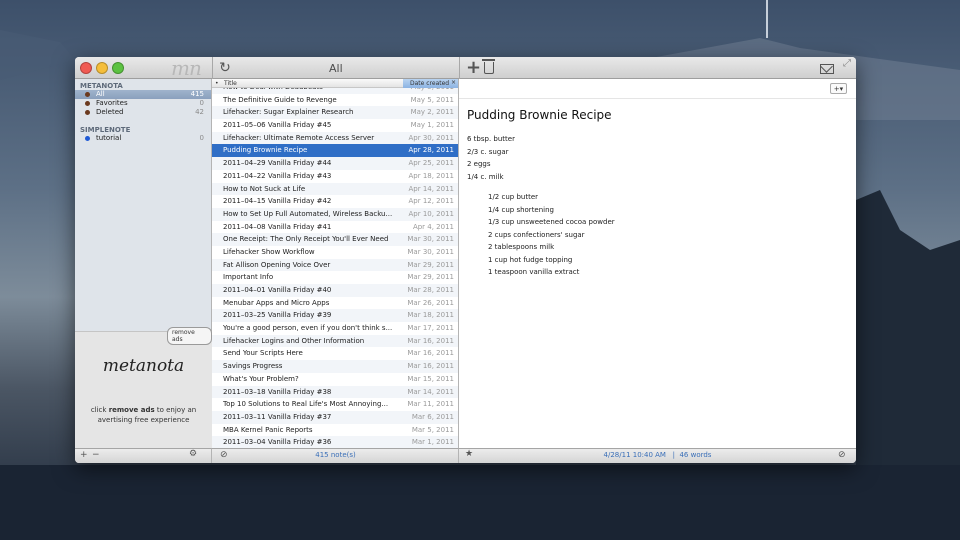 This screenshot has width=960, height=540. I want to click on note-line: 2 tablespoons milk, so click(521, 247).